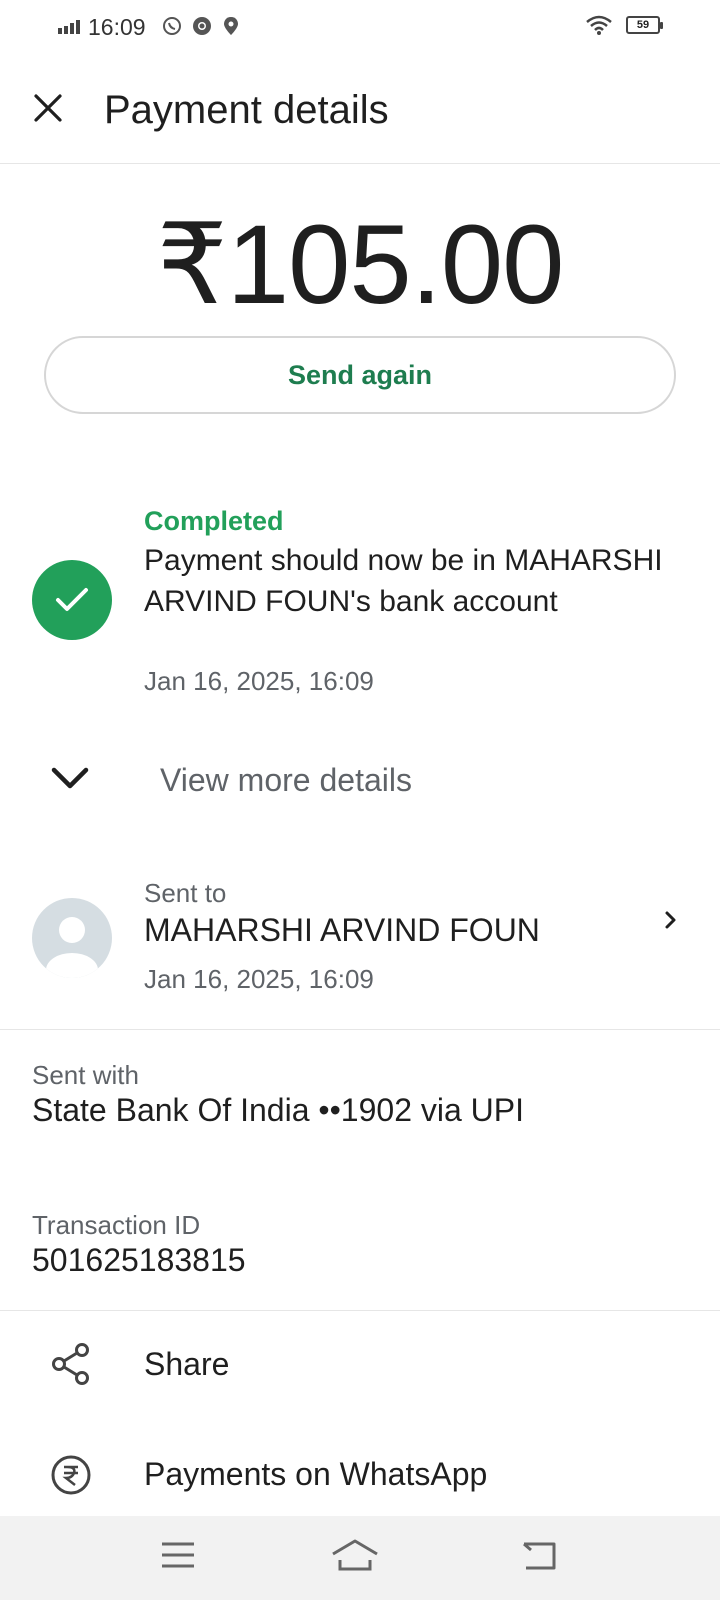 The image size is (720, 1600). What do you see at coordinates (214, 521) in the screenshot?
I see `status-label: Completed` at bounding box center [214, 521].